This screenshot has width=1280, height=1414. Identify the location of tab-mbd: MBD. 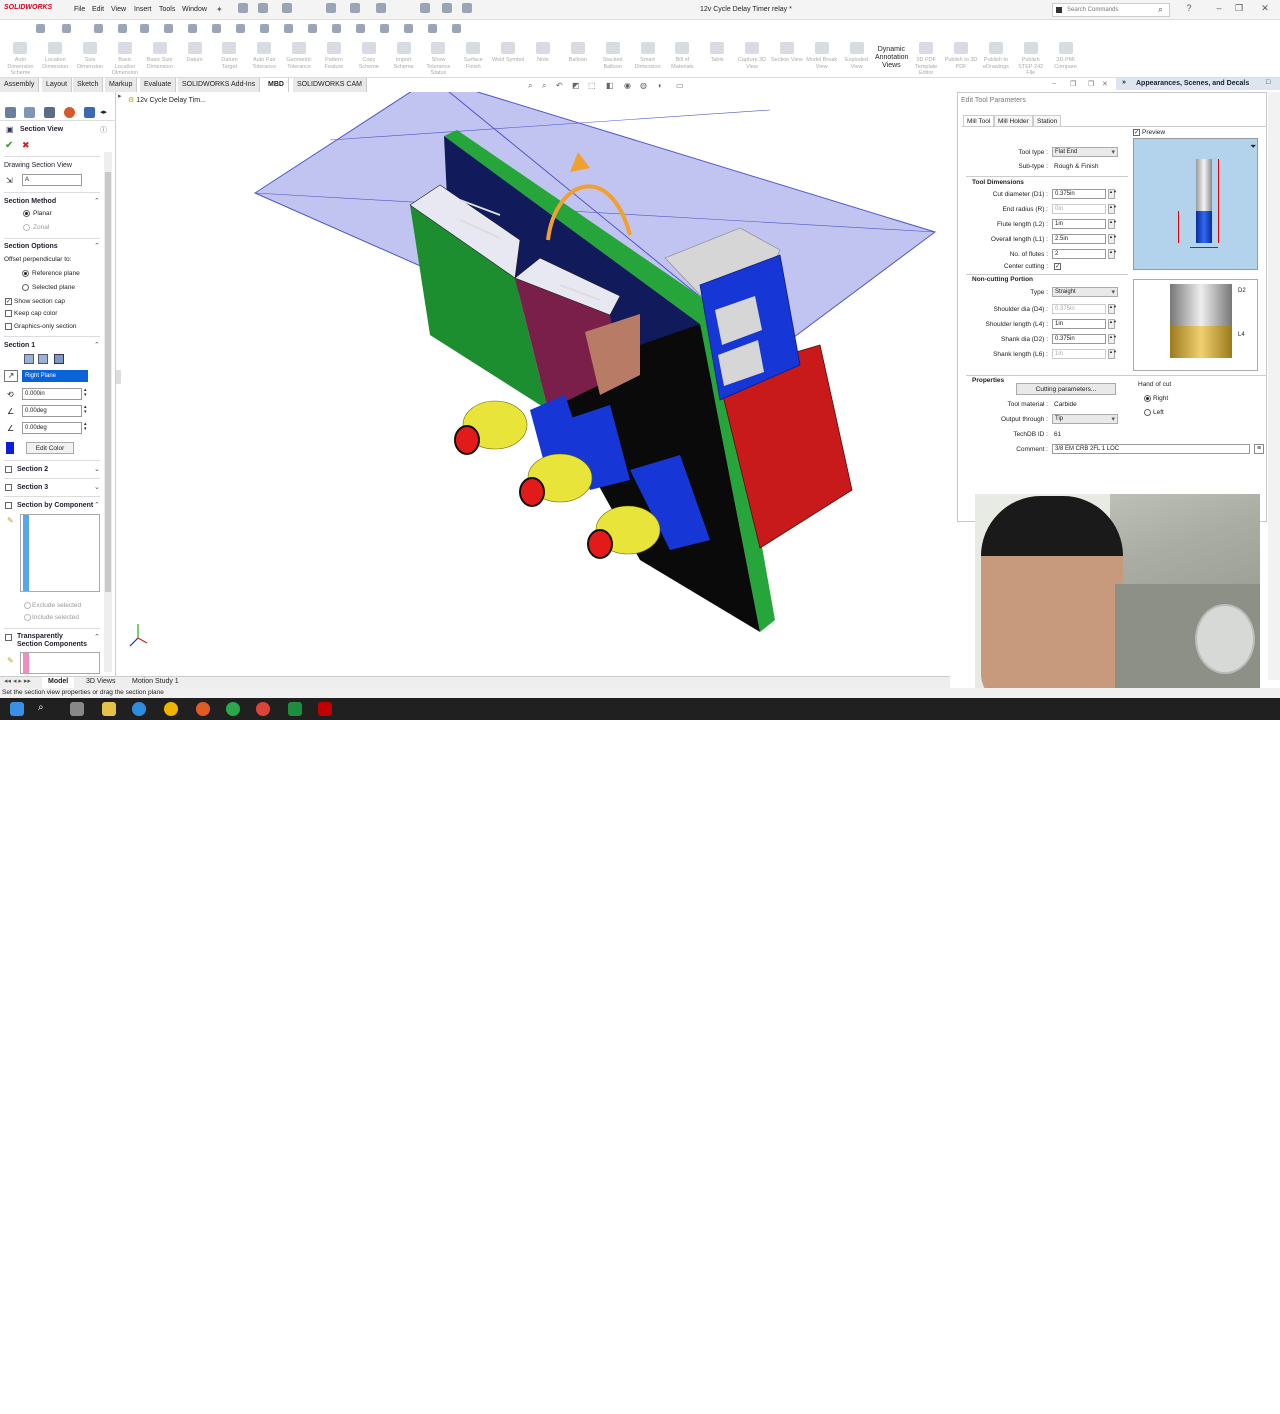
(276, 85).